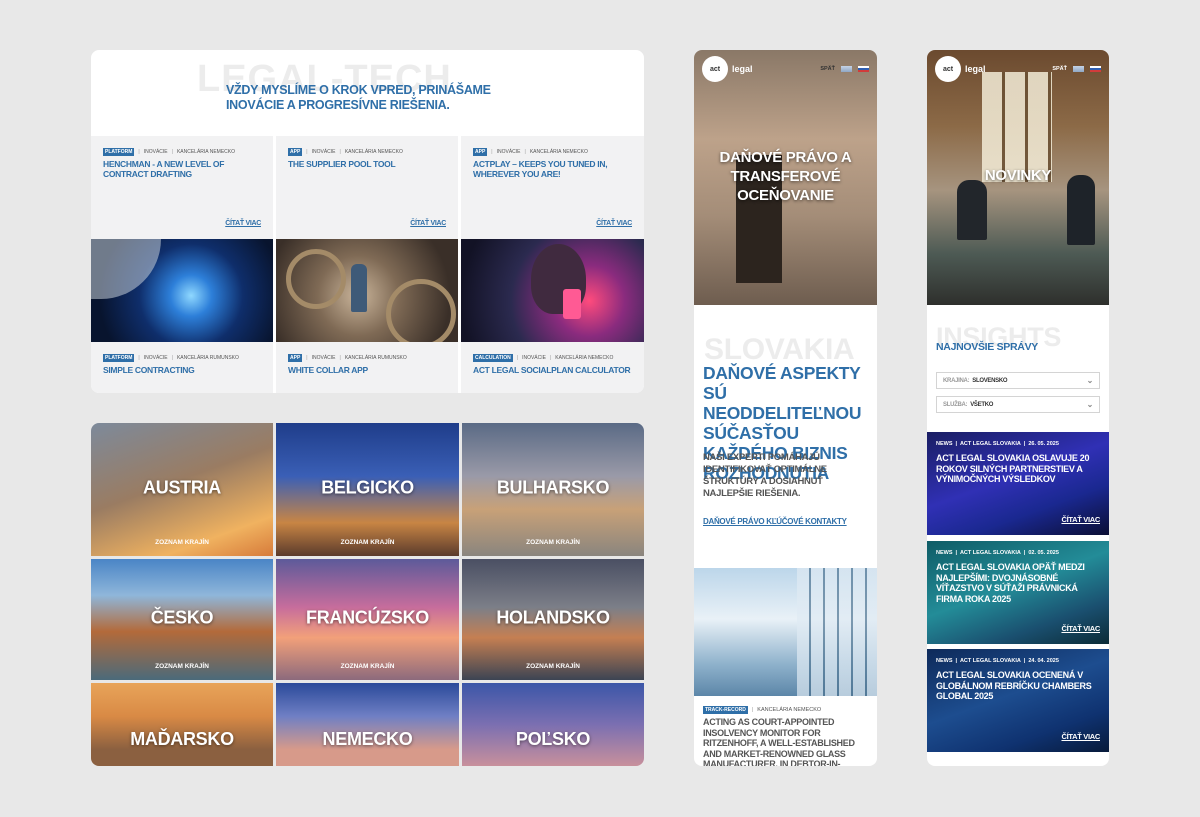  I want to click on window-shape, so click(1017, 127).